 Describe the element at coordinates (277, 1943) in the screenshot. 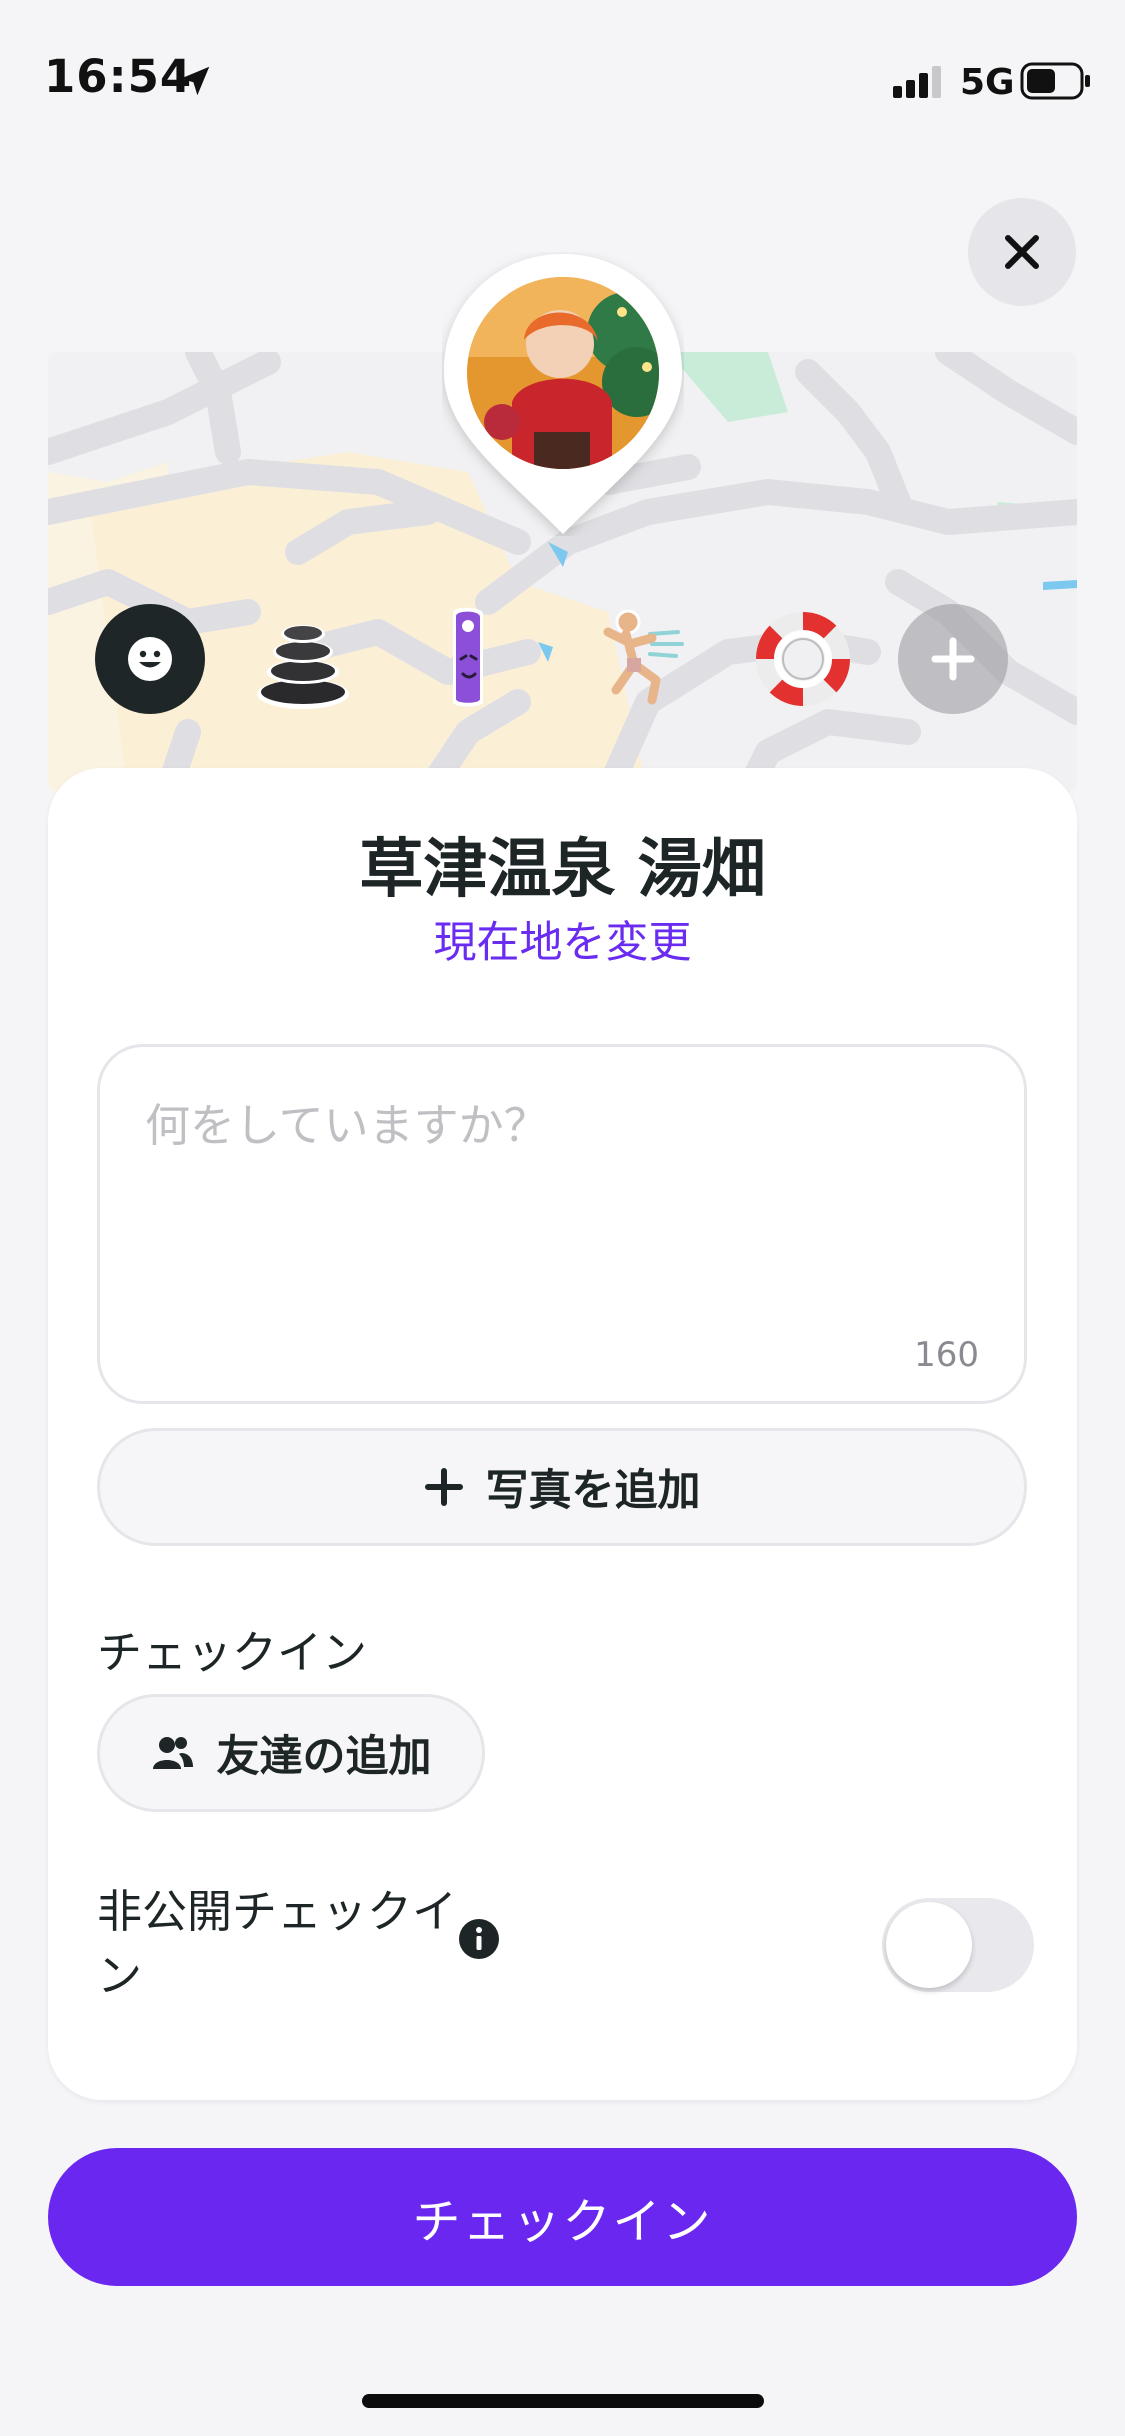

I see `private-checkin-label: 非公開チェックイン` at that location.